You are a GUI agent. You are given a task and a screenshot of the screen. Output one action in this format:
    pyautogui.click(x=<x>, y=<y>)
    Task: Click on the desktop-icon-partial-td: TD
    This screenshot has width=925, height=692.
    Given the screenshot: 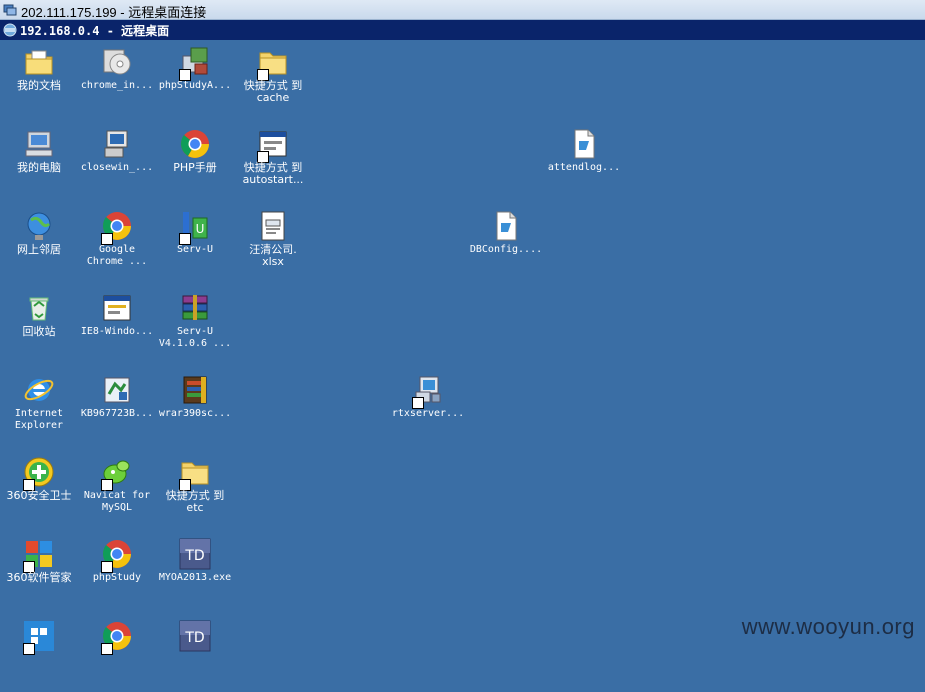 What is the action you would take?
    pyautogui.click(x=195, y=655)
    